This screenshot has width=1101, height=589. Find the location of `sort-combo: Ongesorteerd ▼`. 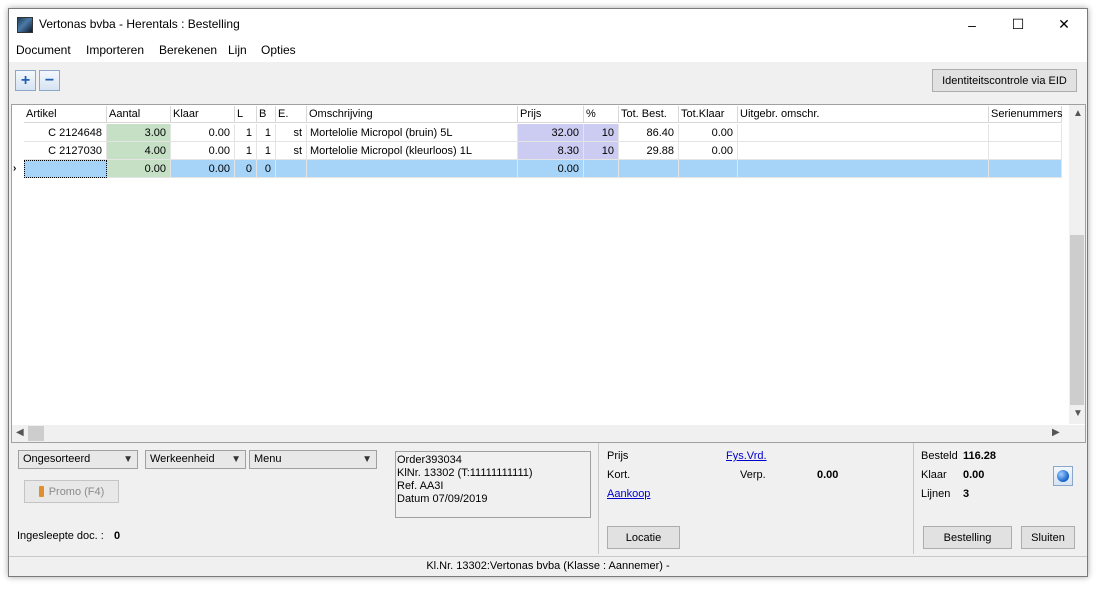

sort-combo: Ongesorteerd ▼ is located at coordinates (78, 459).